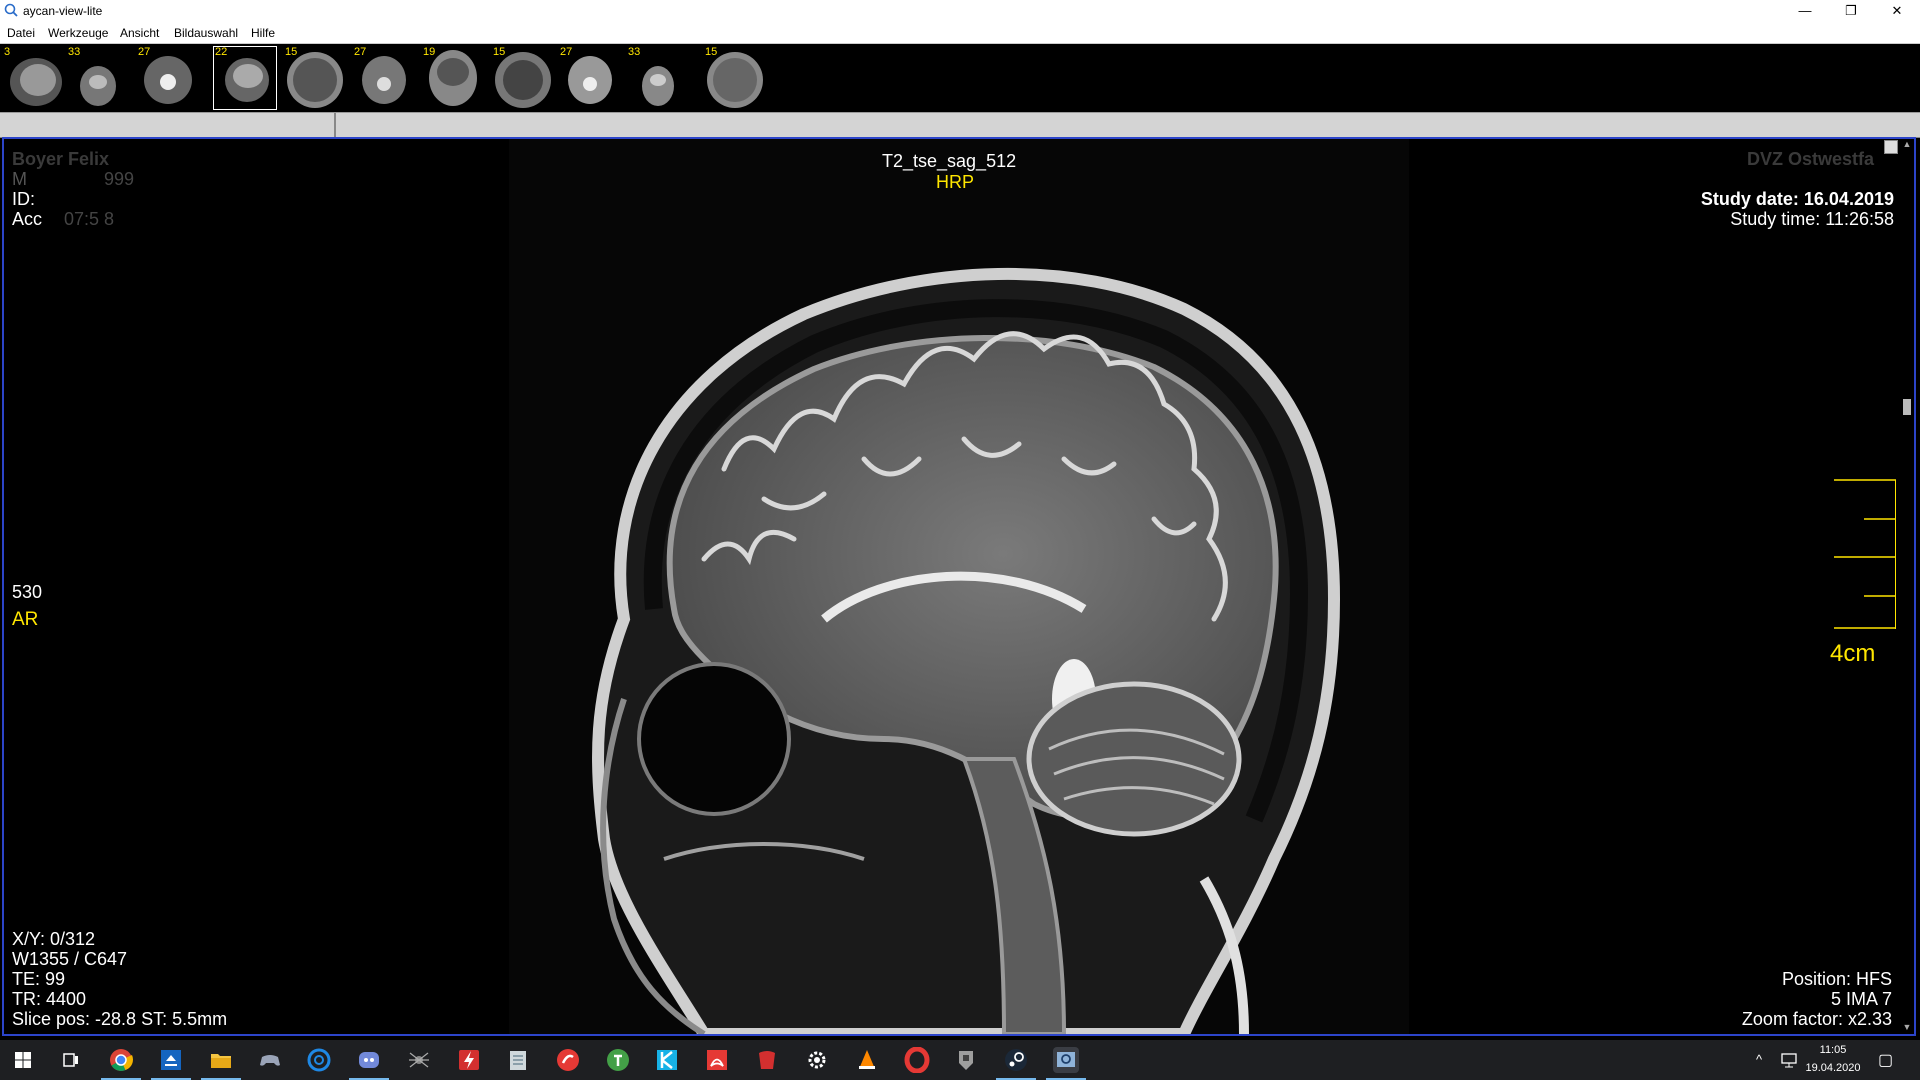 The height and width of the screenshot is (1080, 1920). What do you see at coordinates (89, 219) in the screenshot?
I see `accession-value: 07:5 8` at bounding box center [89, 219].